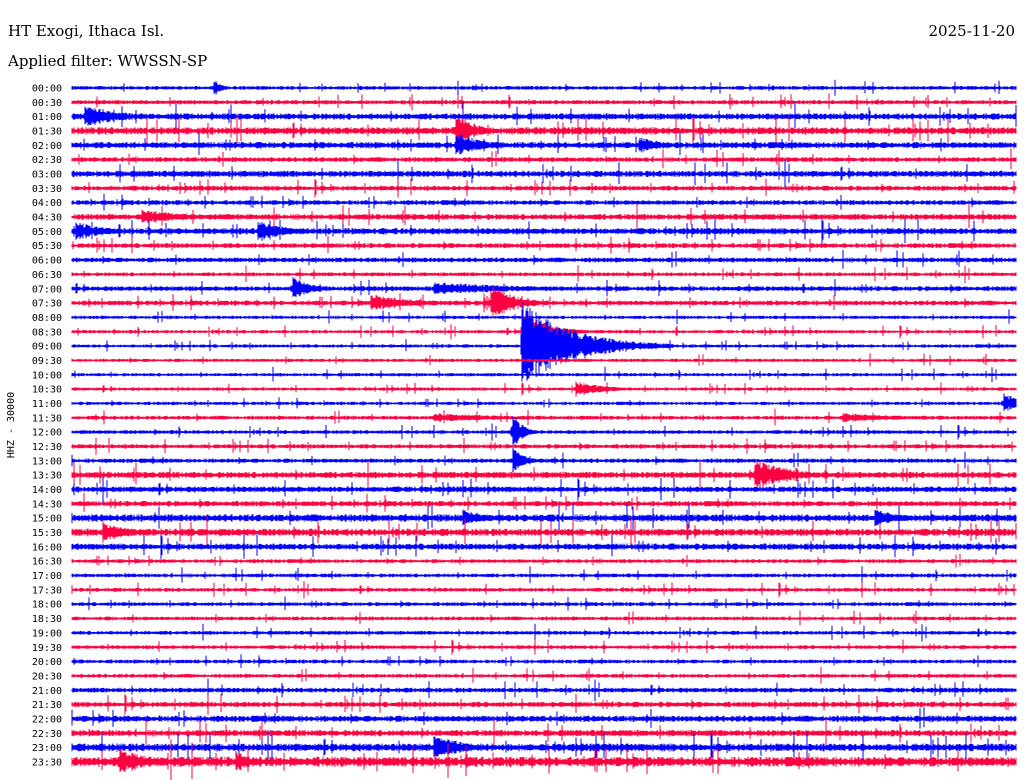 The height and width of the screenshot is (780, 1024). I want to click on date-label: 2025-11-20, so click(972, 31).